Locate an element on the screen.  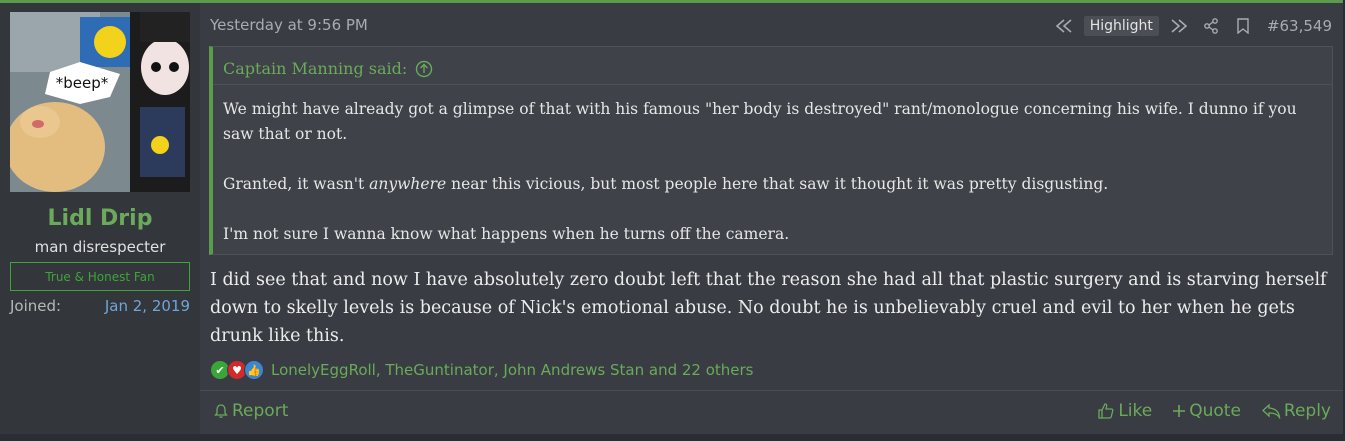
post-timestamp: Yesterday at 9:56 PM is located at coordinates (289, 25).